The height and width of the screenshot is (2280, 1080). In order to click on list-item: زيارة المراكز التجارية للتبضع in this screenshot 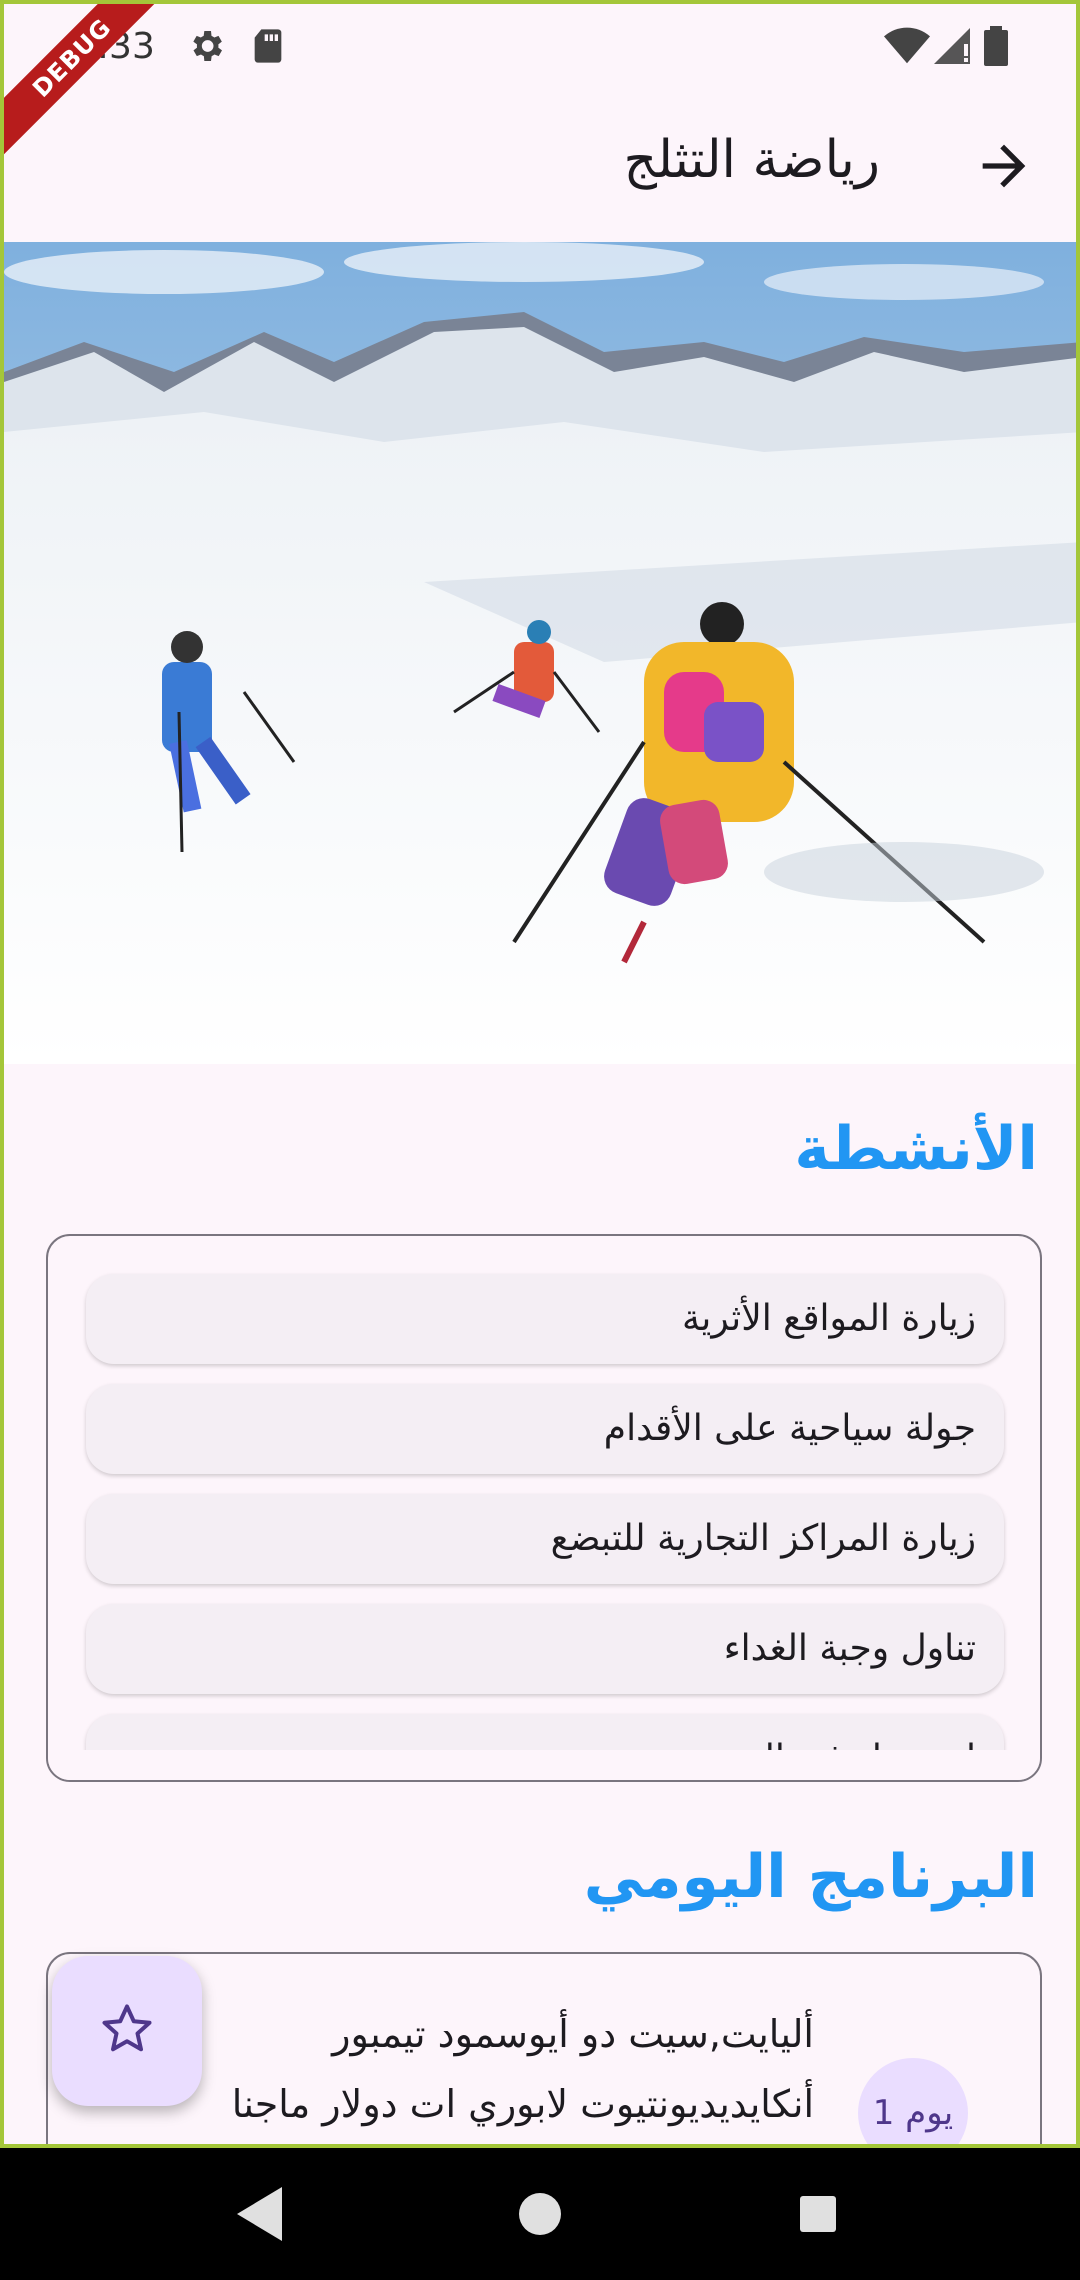, I will do `click(545, 1539)`.